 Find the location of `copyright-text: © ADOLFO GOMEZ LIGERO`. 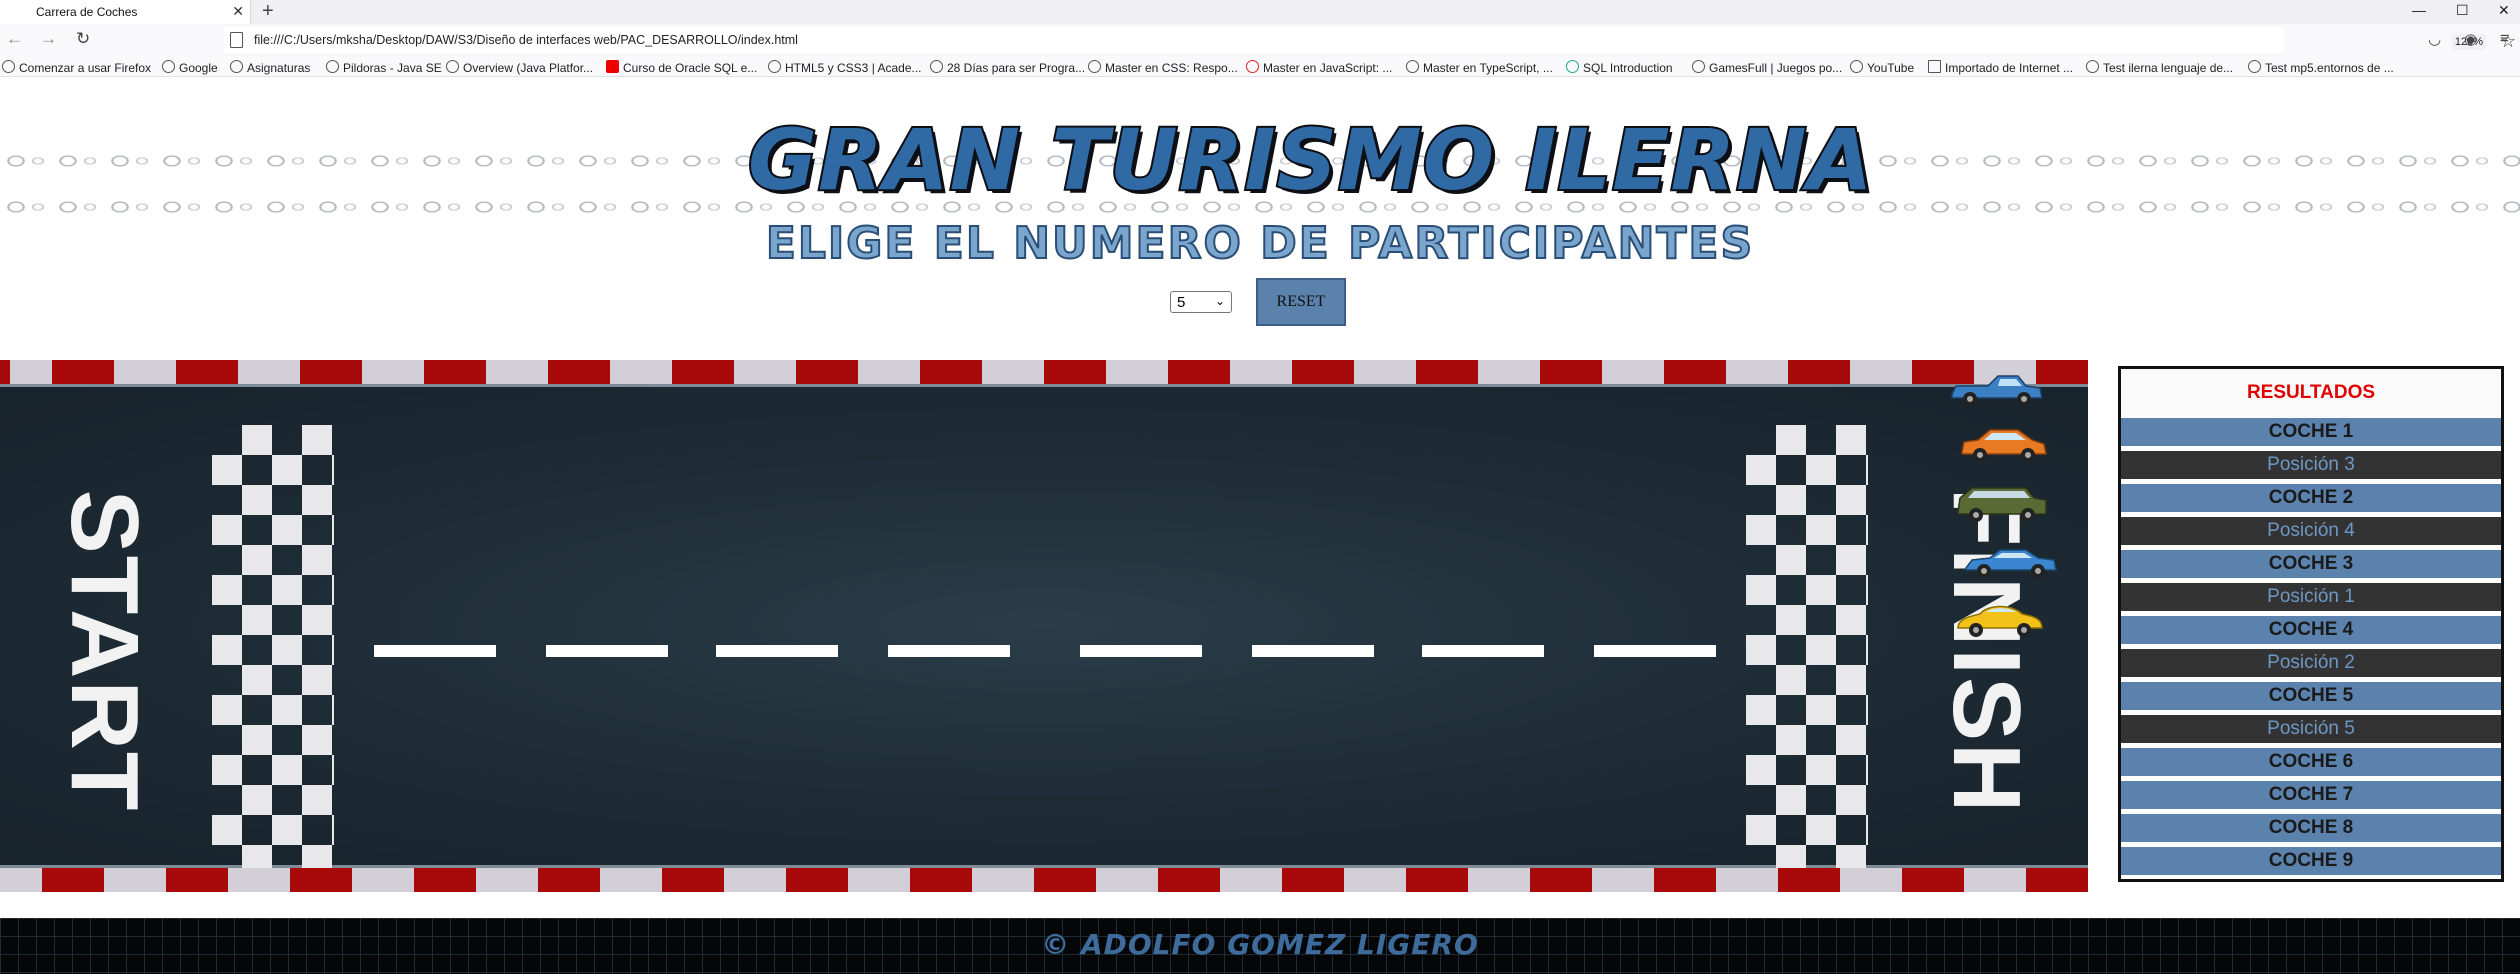

copyright-text: © ADOLFO GOMEZ LIGERO is located at coordinates (1260, 944).